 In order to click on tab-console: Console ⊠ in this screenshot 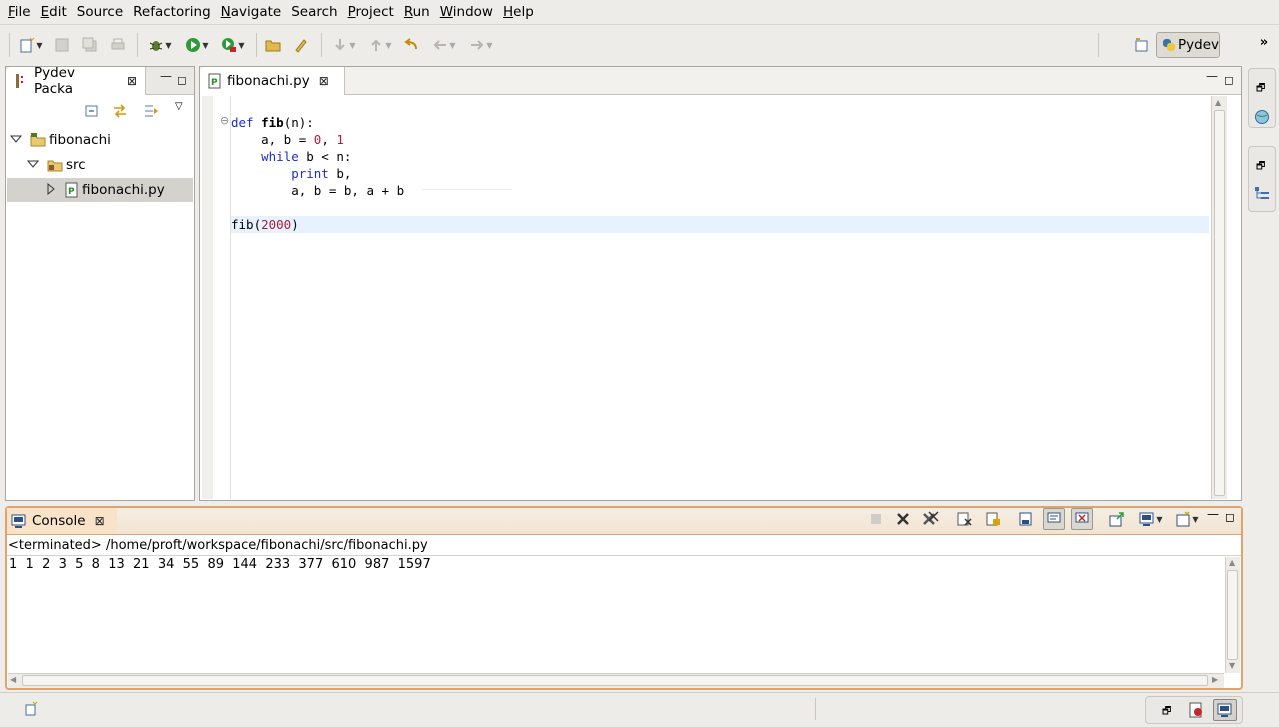, I will do `click(62, 521)`.